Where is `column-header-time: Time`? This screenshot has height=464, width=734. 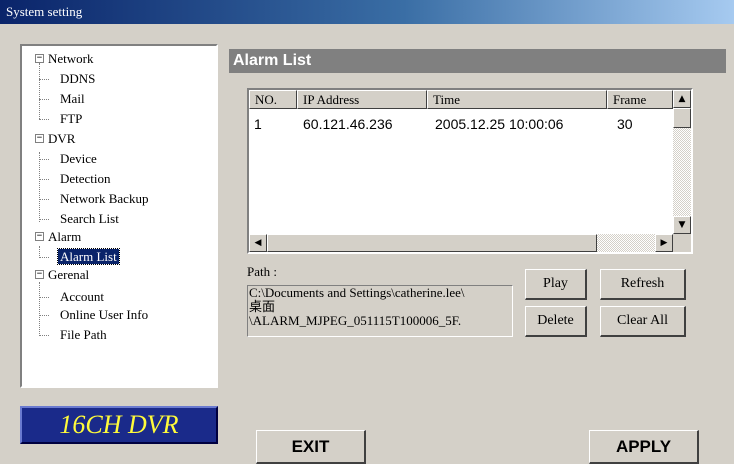 column-header-time: Time is located at coordinates (517, 99).